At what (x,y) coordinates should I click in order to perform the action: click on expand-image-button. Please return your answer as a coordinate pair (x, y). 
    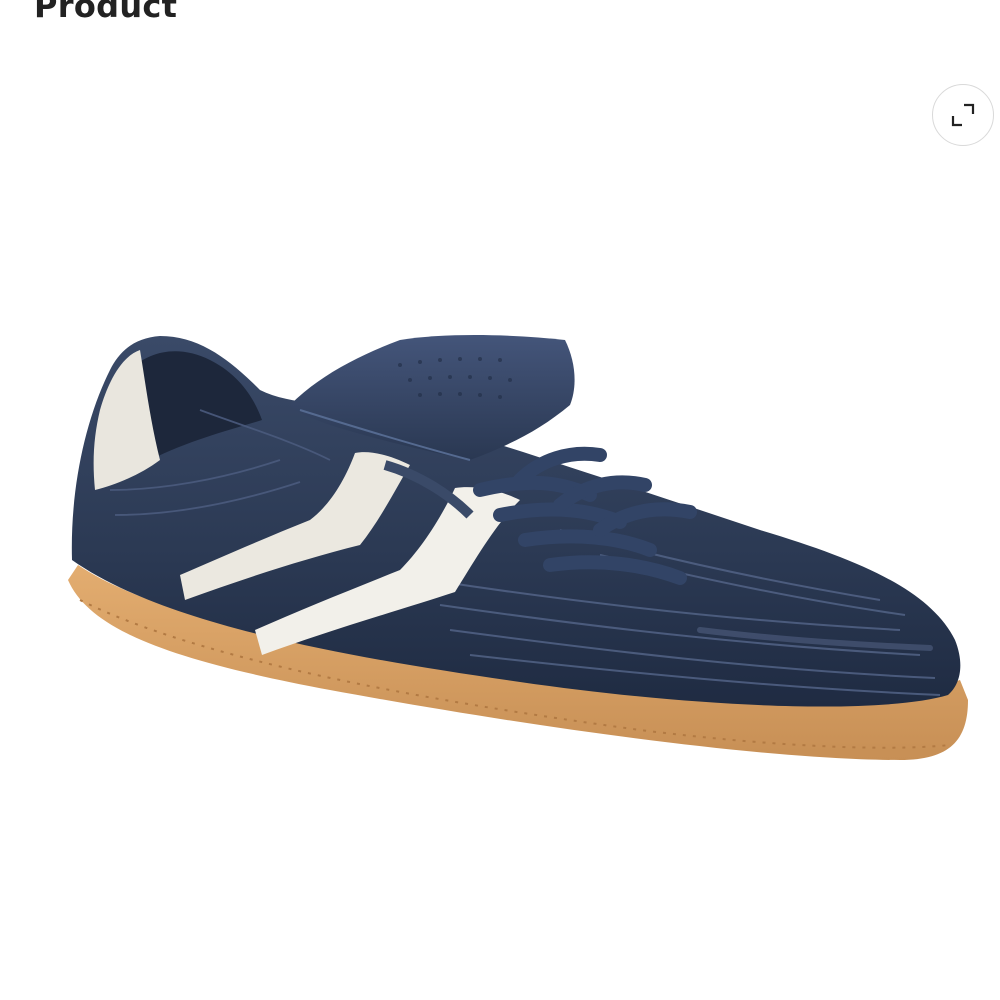
    Looking at the image, I should click on (963, 115).